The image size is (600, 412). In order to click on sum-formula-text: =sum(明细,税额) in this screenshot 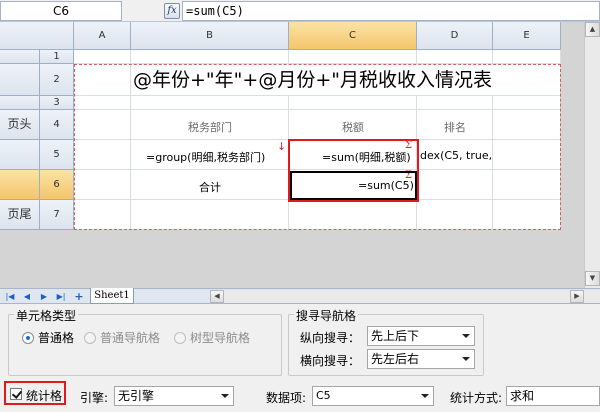, I will do `click(366, 157)`.